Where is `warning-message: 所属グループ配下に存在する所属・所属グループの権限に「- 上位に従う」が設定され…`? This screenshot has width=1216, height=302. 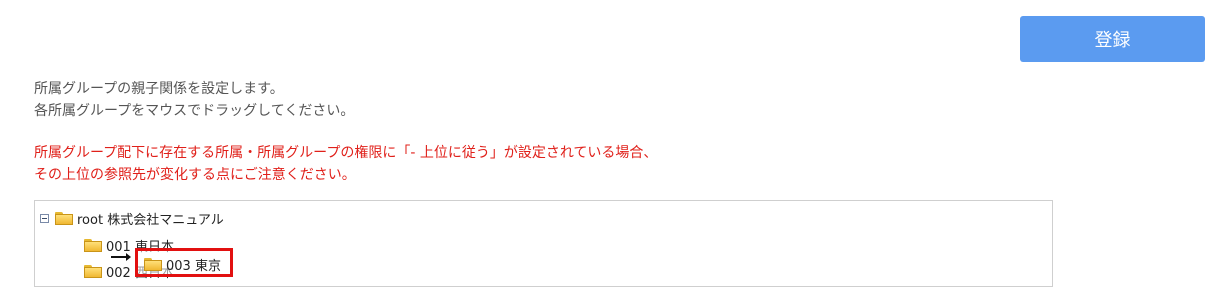
warning-message: 所属グループ配下に存在する所属・所属グループの権限に「- 上位に従う」が設定され… is located at coordinates (345, 164).